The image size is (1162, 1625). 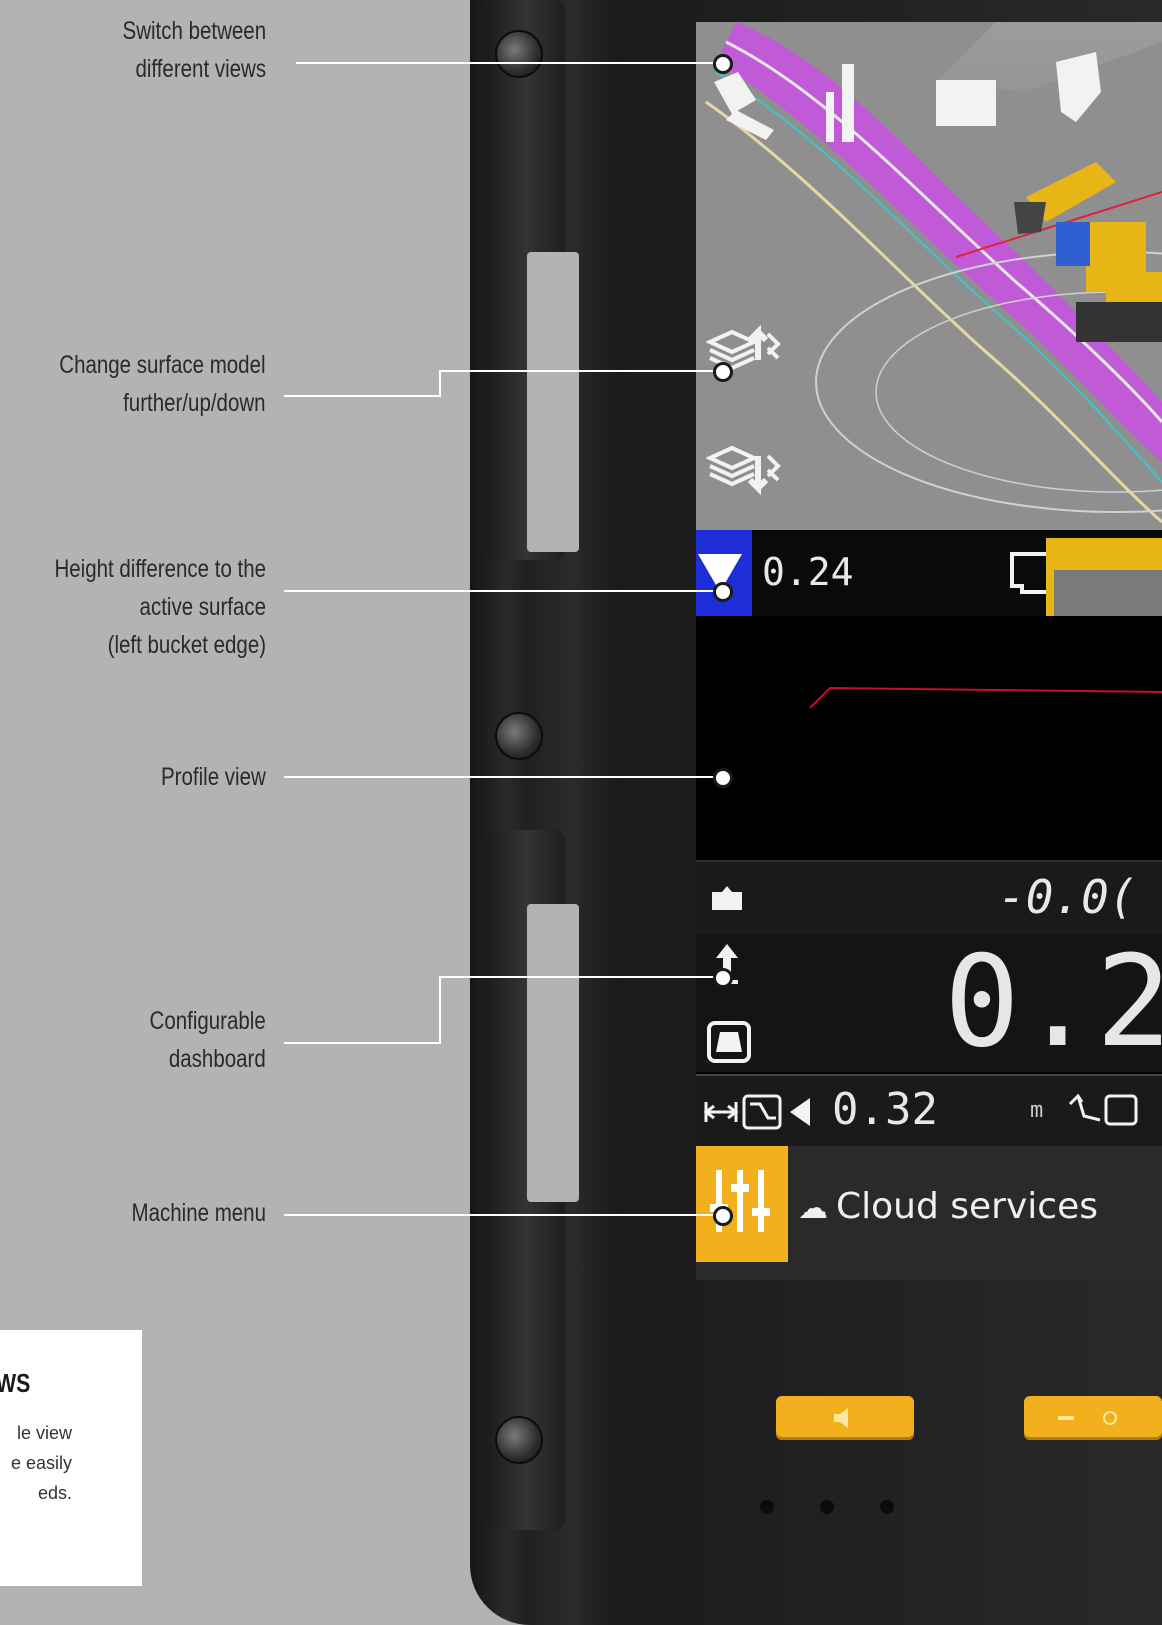 I want to click on slope-icon, so click(x=1103, y=1109).